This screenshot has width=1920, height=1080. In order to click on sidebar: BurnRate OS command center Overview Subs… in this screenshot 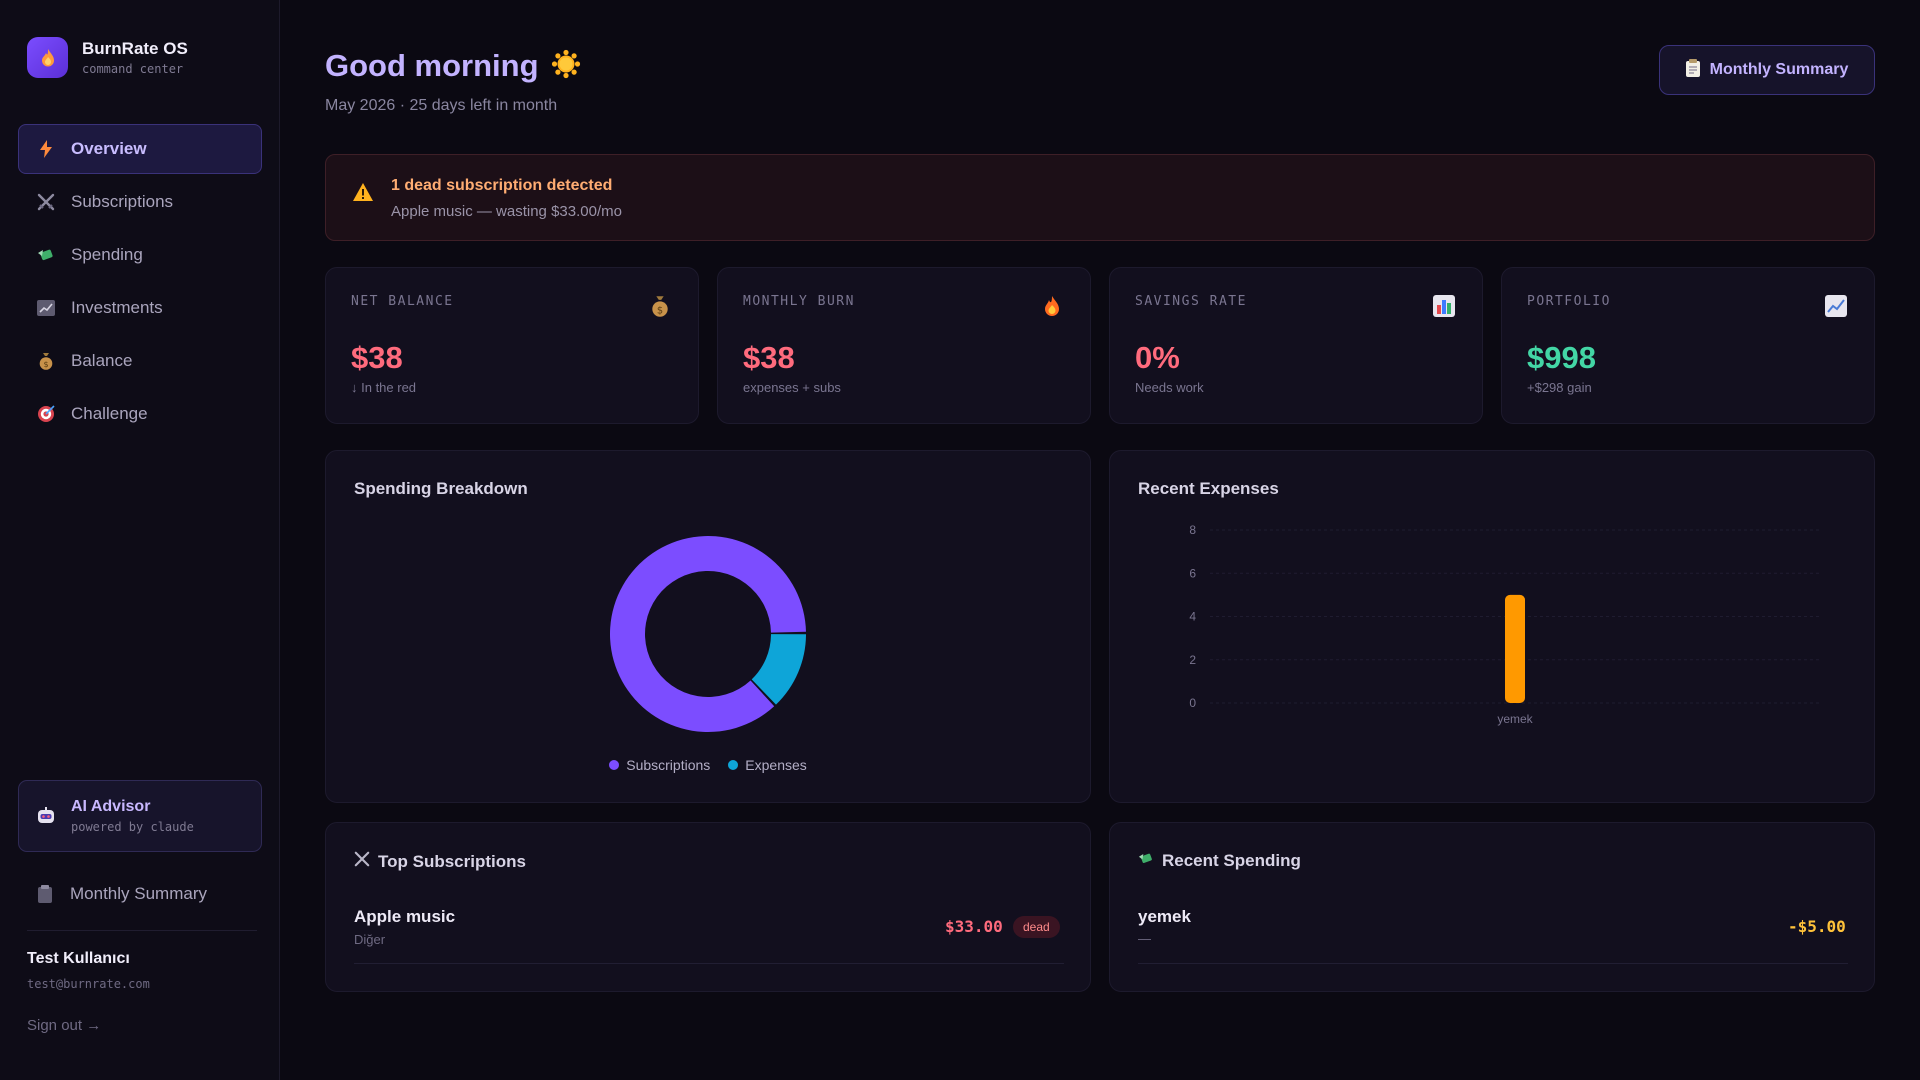, I will do `click(140, 540)`.